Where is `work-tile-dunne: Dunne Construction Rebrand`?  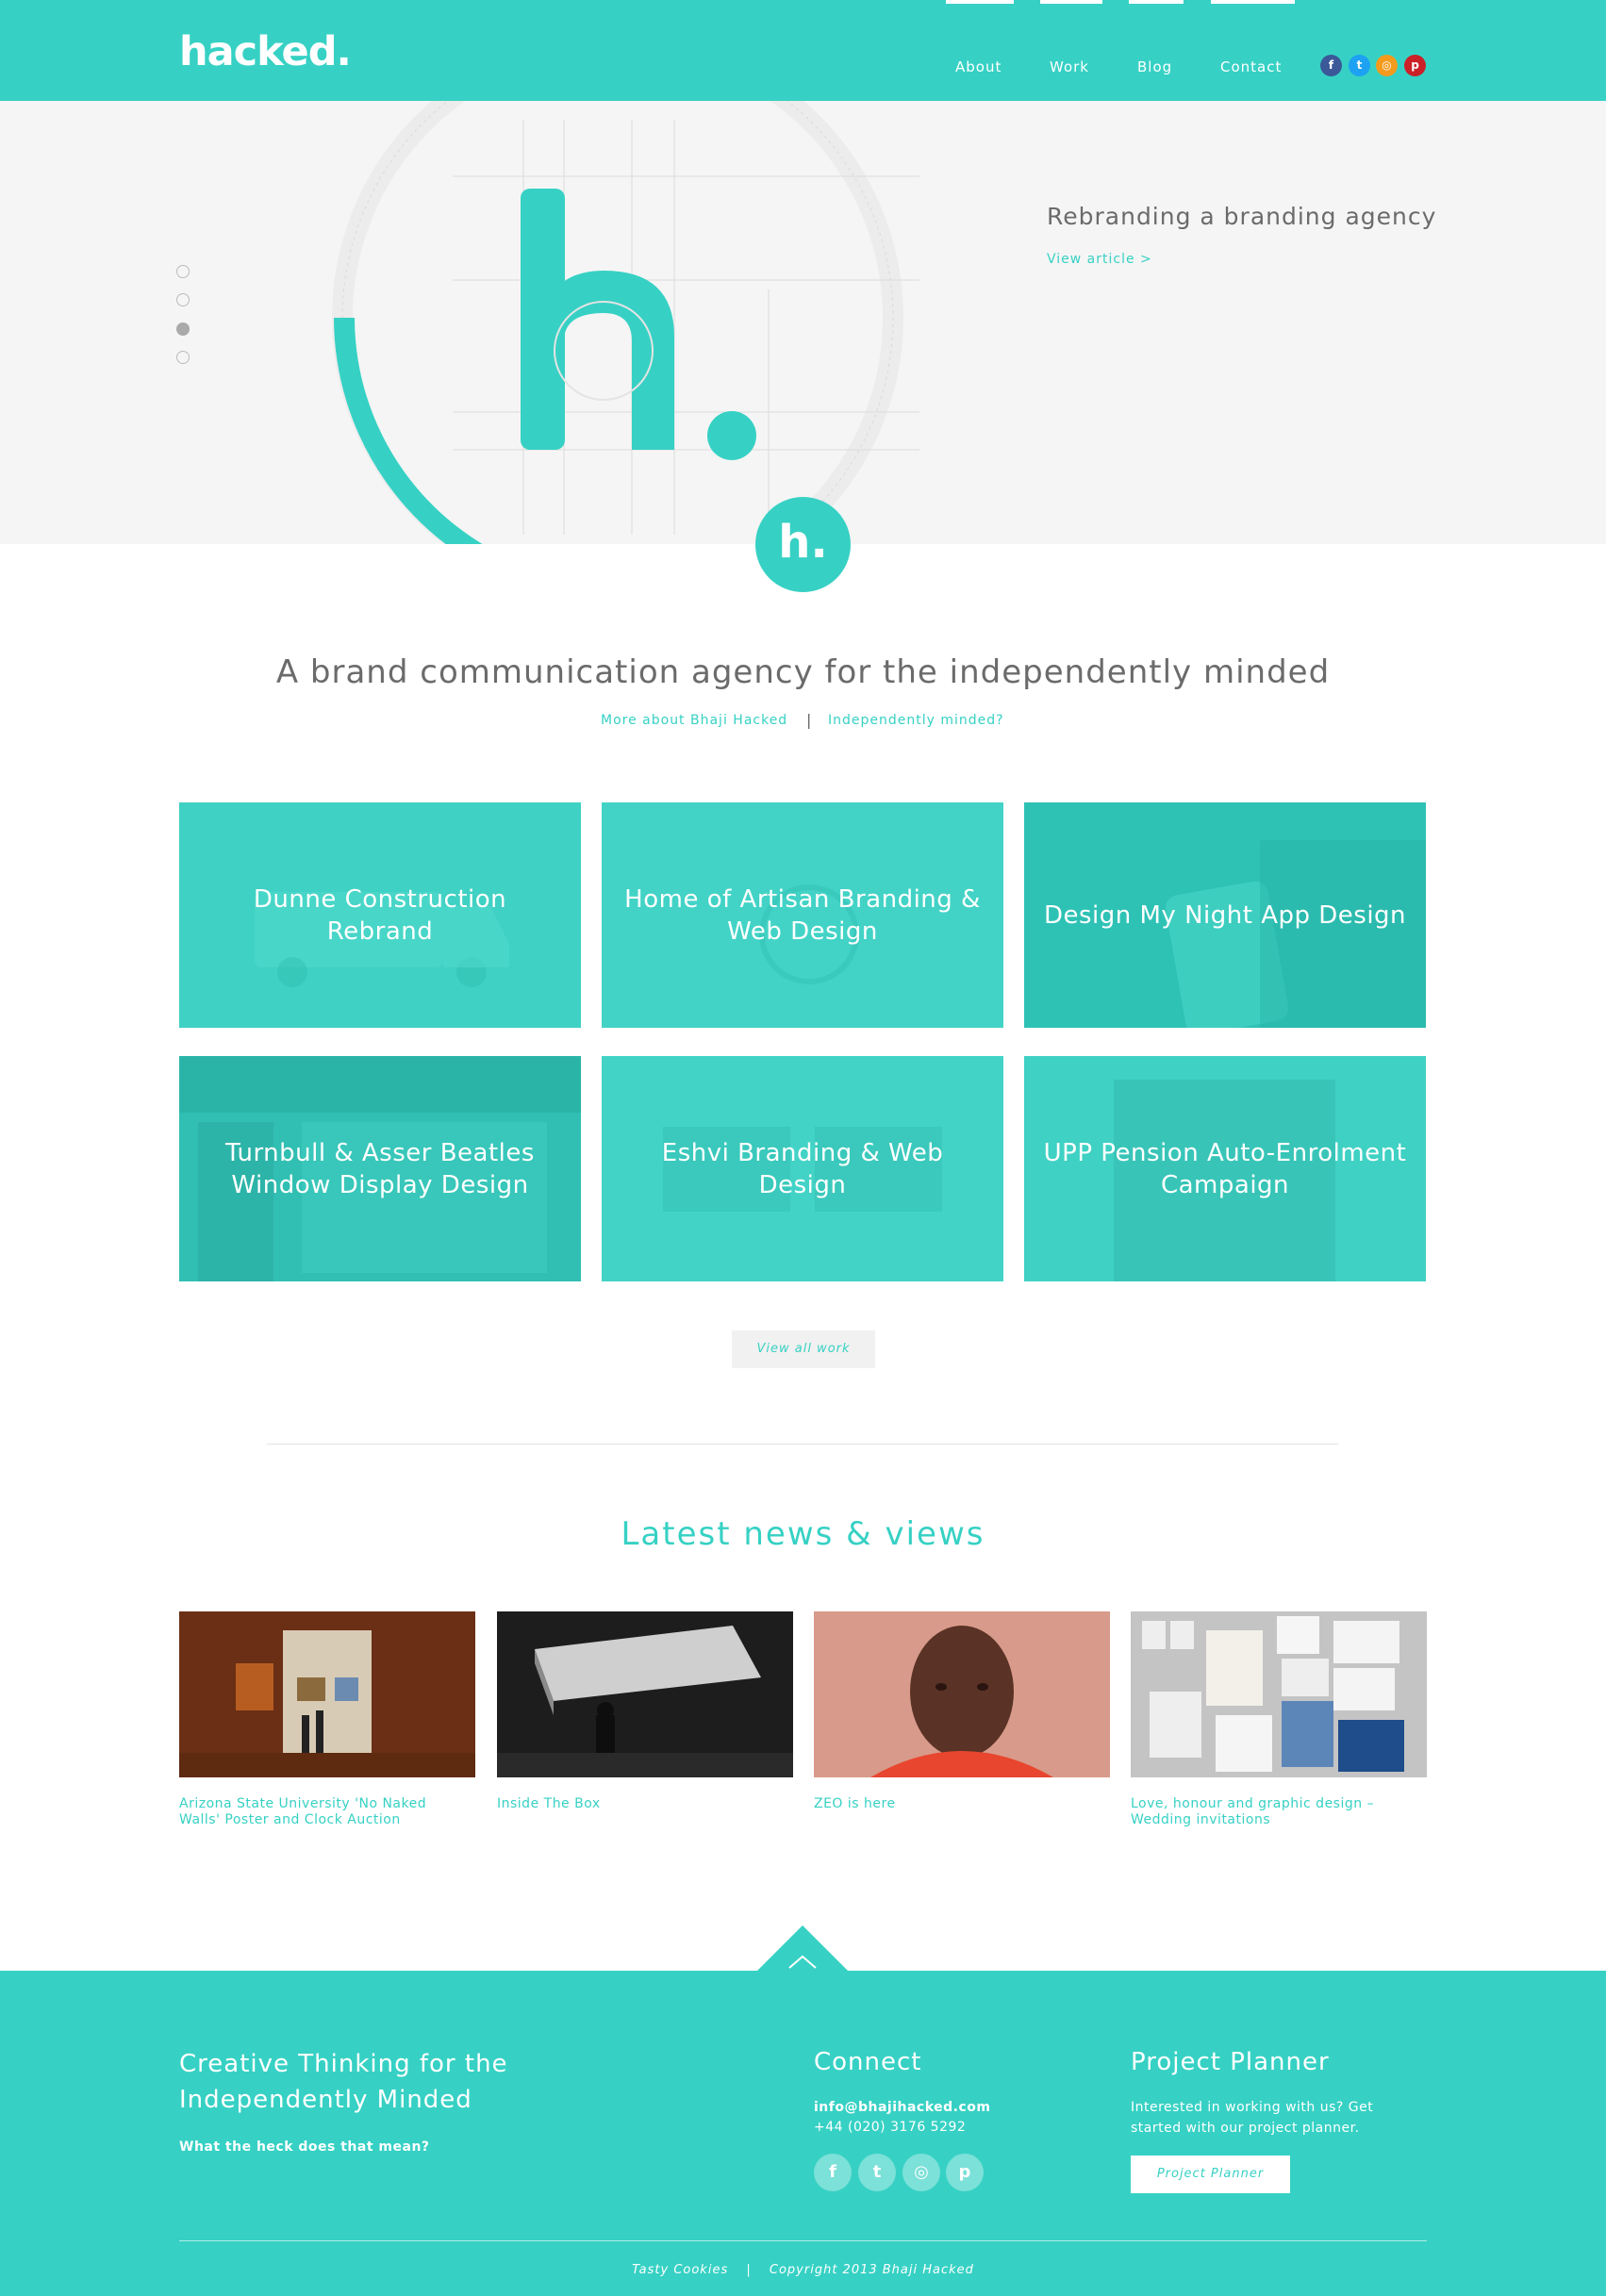 work-tile-dunne: Dunne Construction Rebrand is located at coordinates (380, 915).